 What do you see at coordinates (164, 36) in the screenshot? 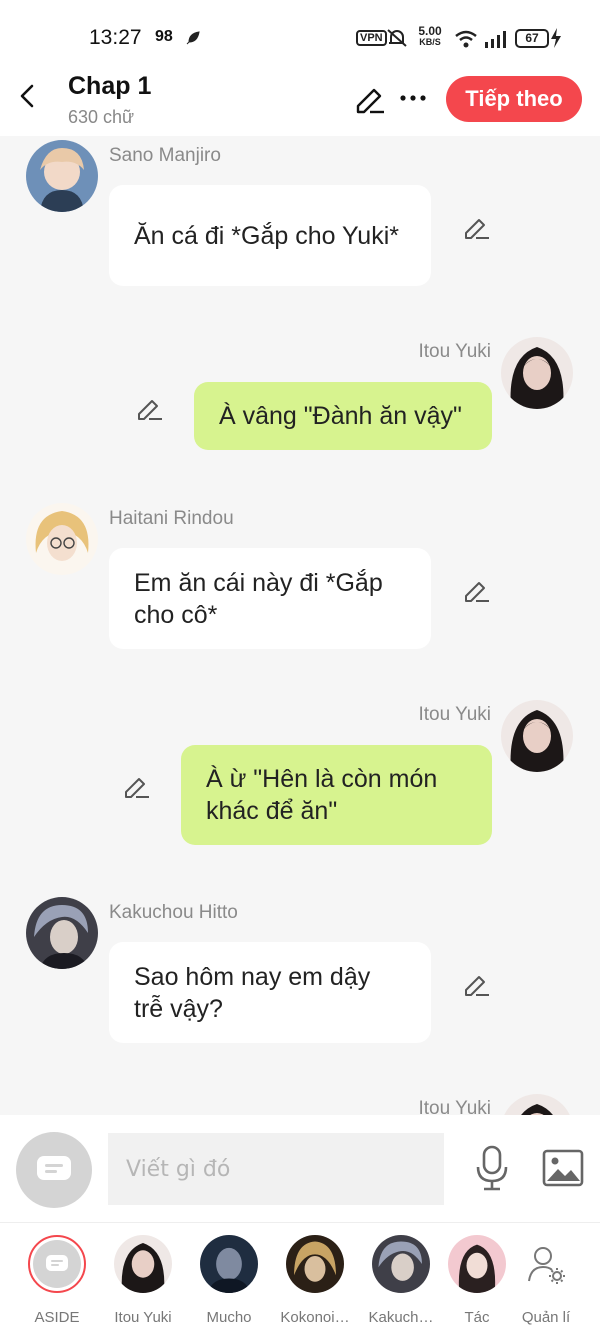
I see `status-indicator: 98` at bounding box center [164, 36].